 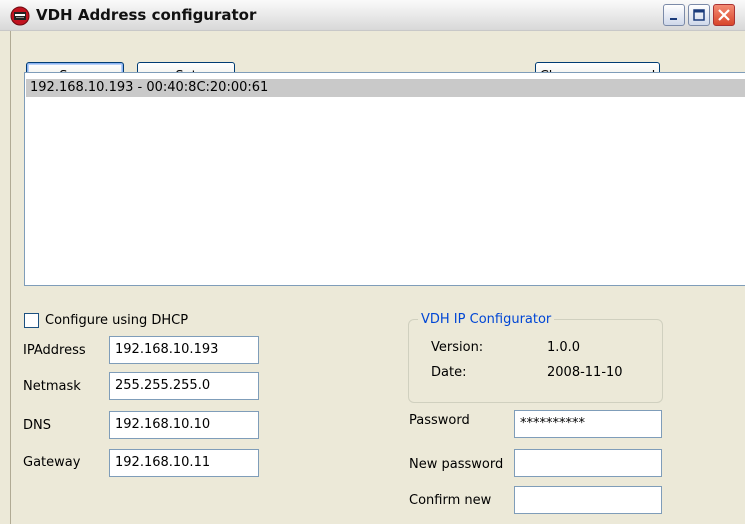 I want to click on gateway-field: 192.168.10.11, so click(x=184, y=463).